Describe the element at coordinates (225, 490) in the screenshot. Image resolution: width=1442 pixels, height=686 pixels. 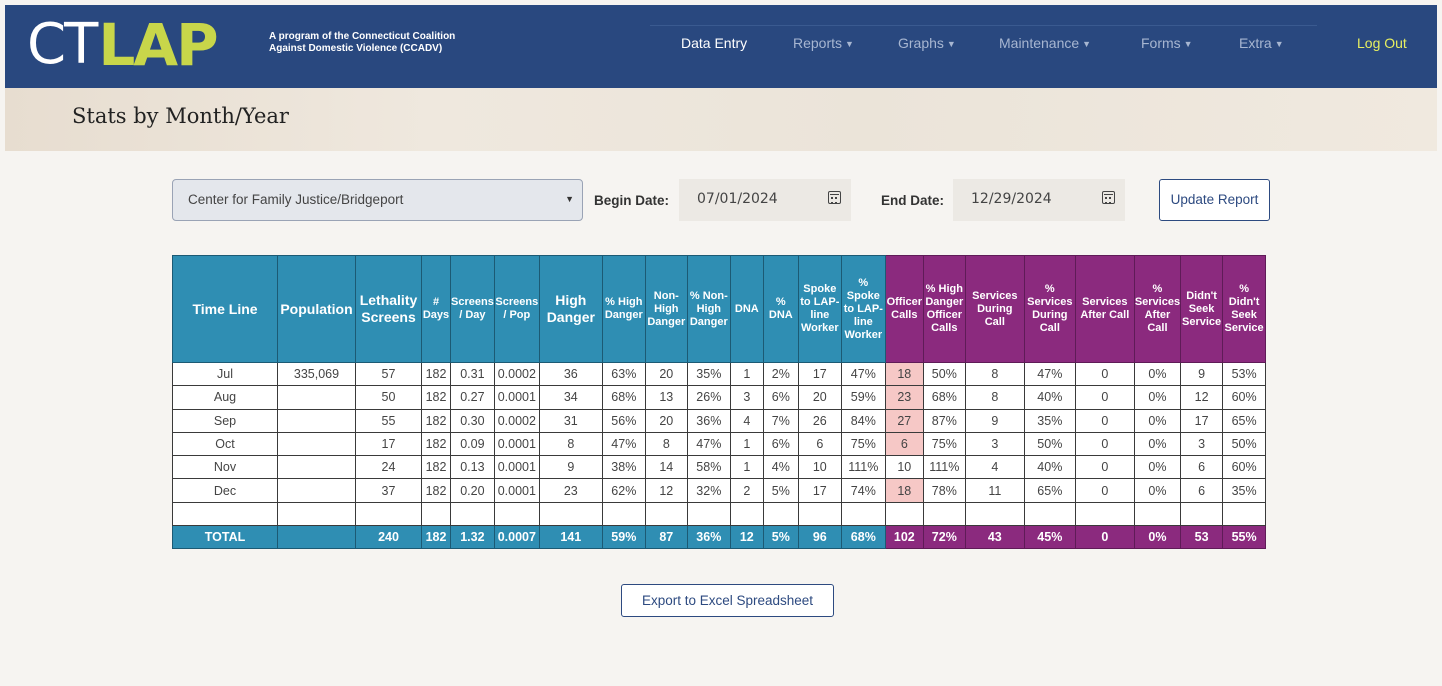
I see `table-cell: Dec` at that location.